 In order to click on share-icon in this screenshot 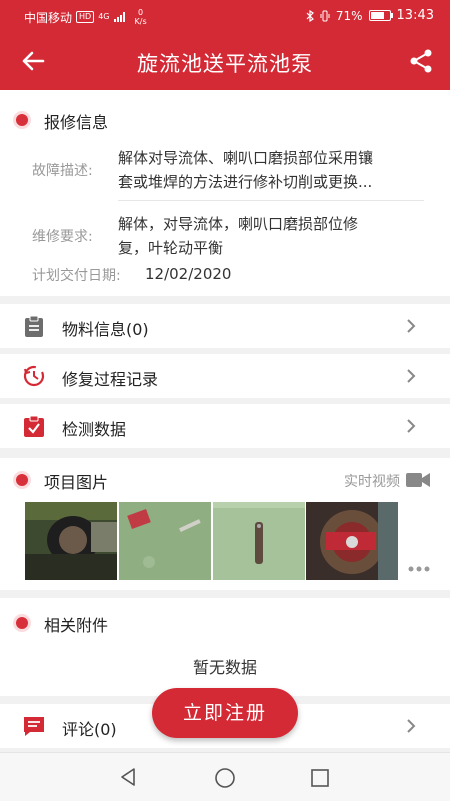, I will do `click(421, 61)`.